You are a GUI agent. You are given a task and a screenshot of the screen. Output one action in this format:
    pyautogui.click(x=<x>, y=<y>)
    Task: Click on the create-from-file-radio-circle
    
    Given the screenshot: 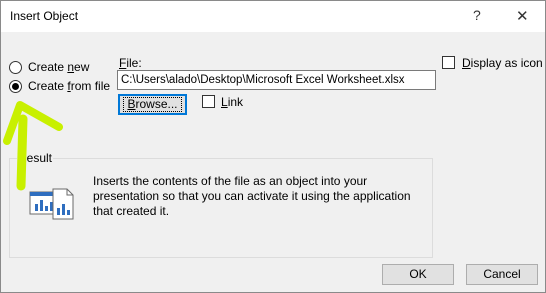 What is the action you would take?
    pyautogui.click(x=15, y=86)
    